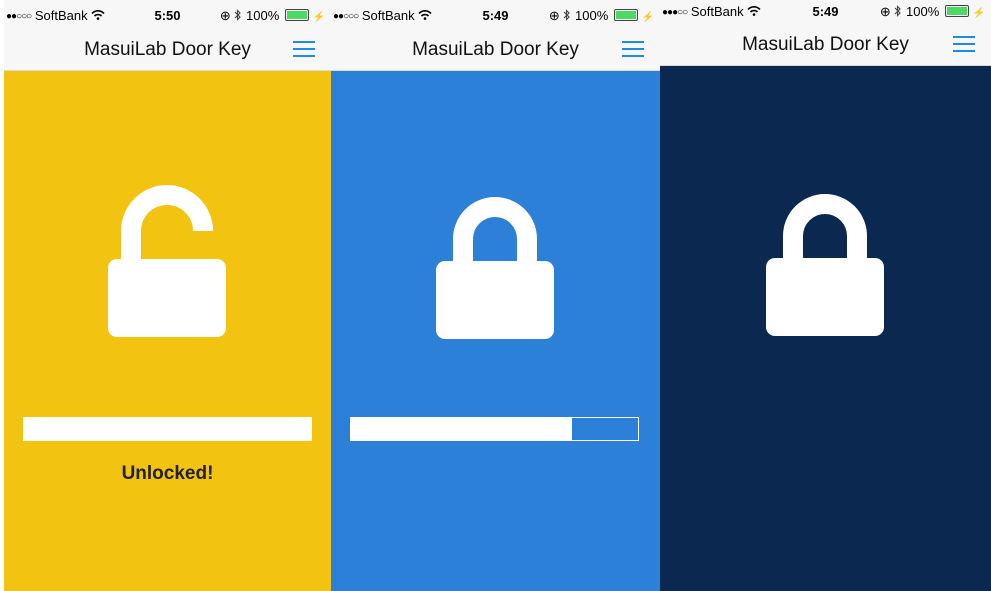  I want to click on status-bar: ●●○○○ SoftBank 5:50 ⊕ 100% ⚡, so click(167, 14).